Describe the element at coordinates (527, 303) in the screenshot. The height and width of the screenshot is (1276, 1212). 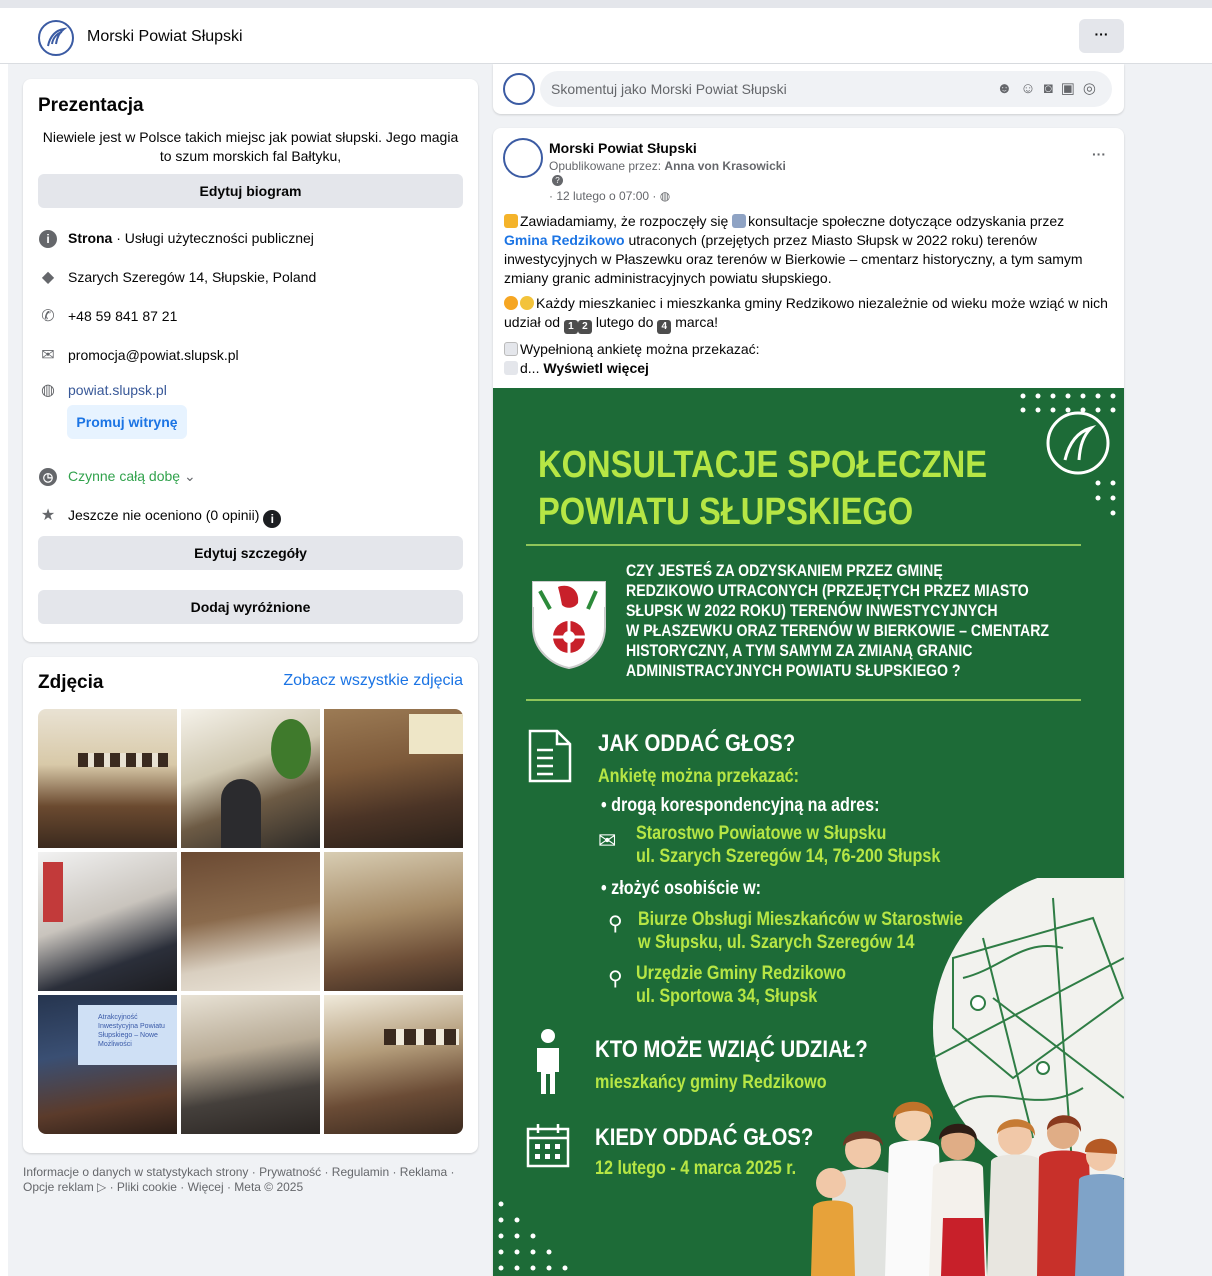
I see `person-emoji-icon` at that location.